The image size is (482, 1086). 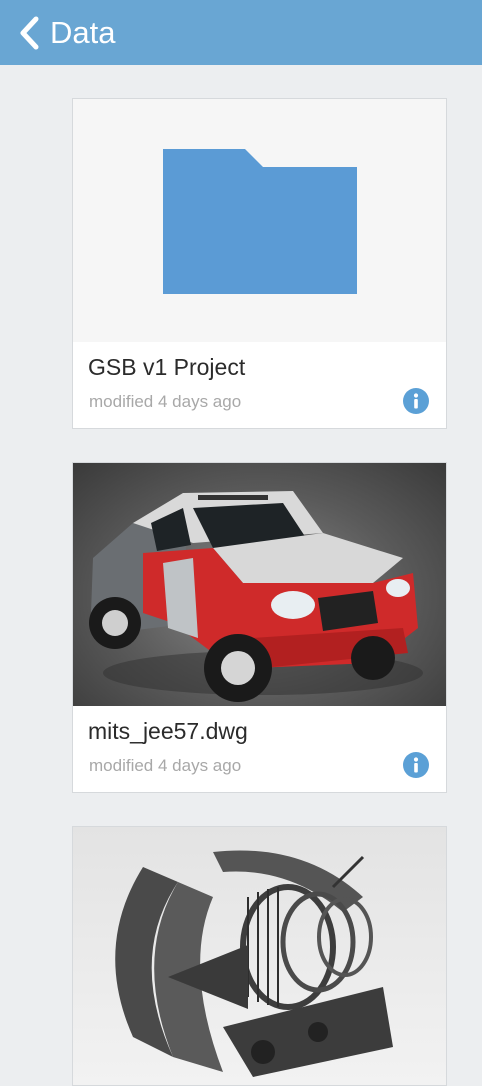 I want to click on folder-icon, so click(x=259, y=245).